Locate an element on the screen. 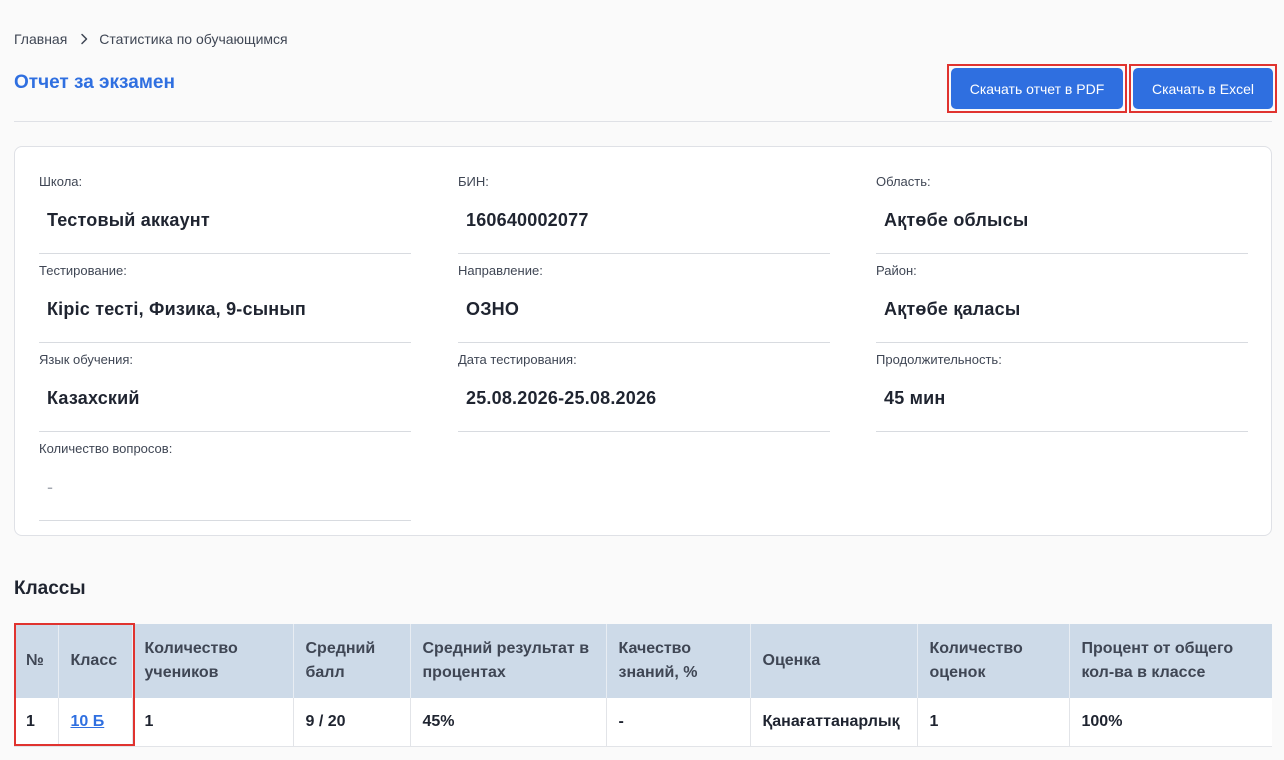  column-header-quality: Качество знаний, % is located at coordinates (677, 661).